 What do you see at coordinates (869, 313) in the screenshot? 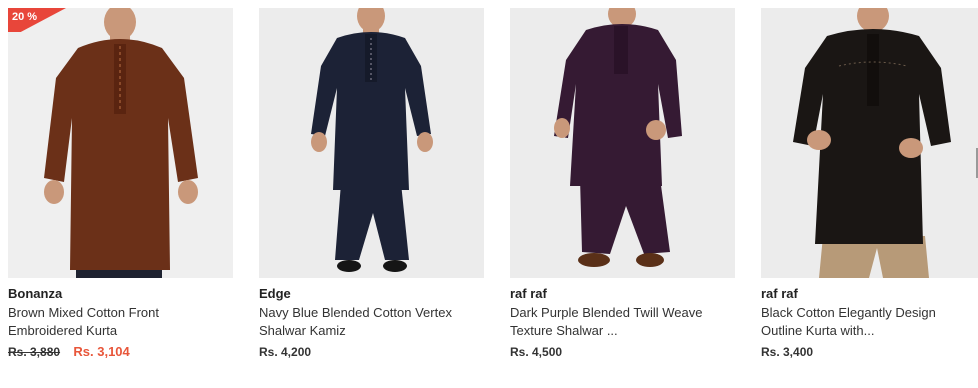
I see `product-title-line: Black Cotton Elegantly Design` at bounding box center [869, 313].